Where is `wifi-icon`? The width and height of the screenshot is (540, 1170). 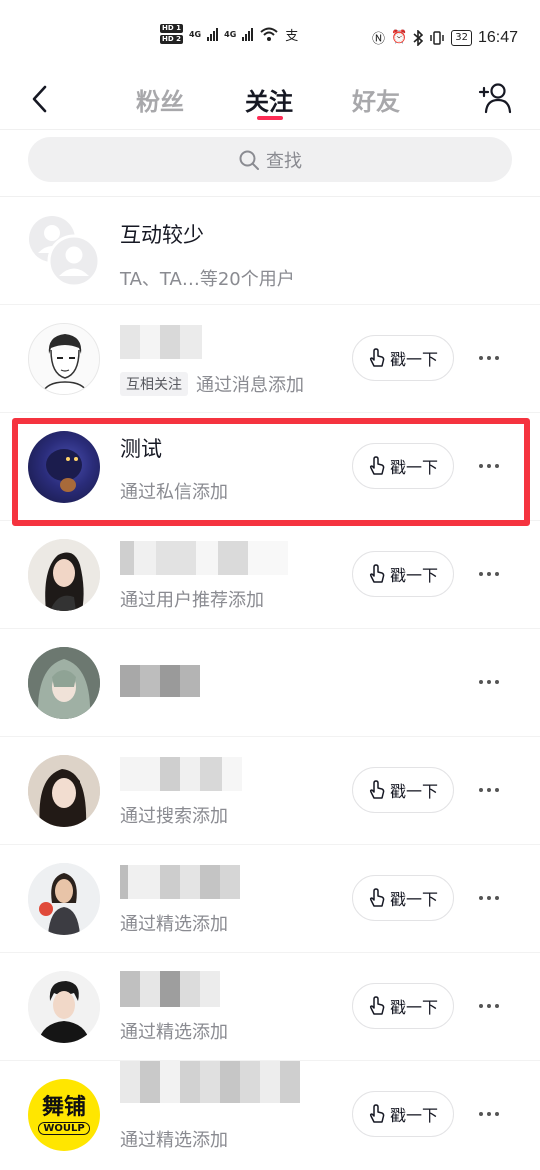
wifi-icon is located at coordinates (269, 34).